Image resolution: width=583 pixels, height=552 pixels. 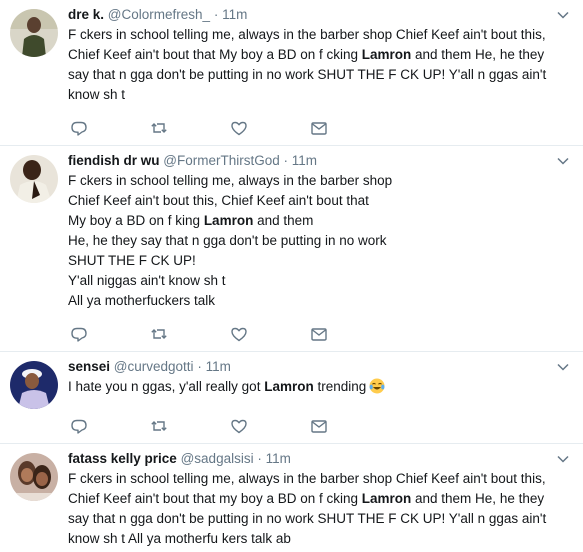 What do you see at coordinates (122, 458) in the screenshot?
I see `display-name: fatass kelly price` at bounding box center [122, 458].